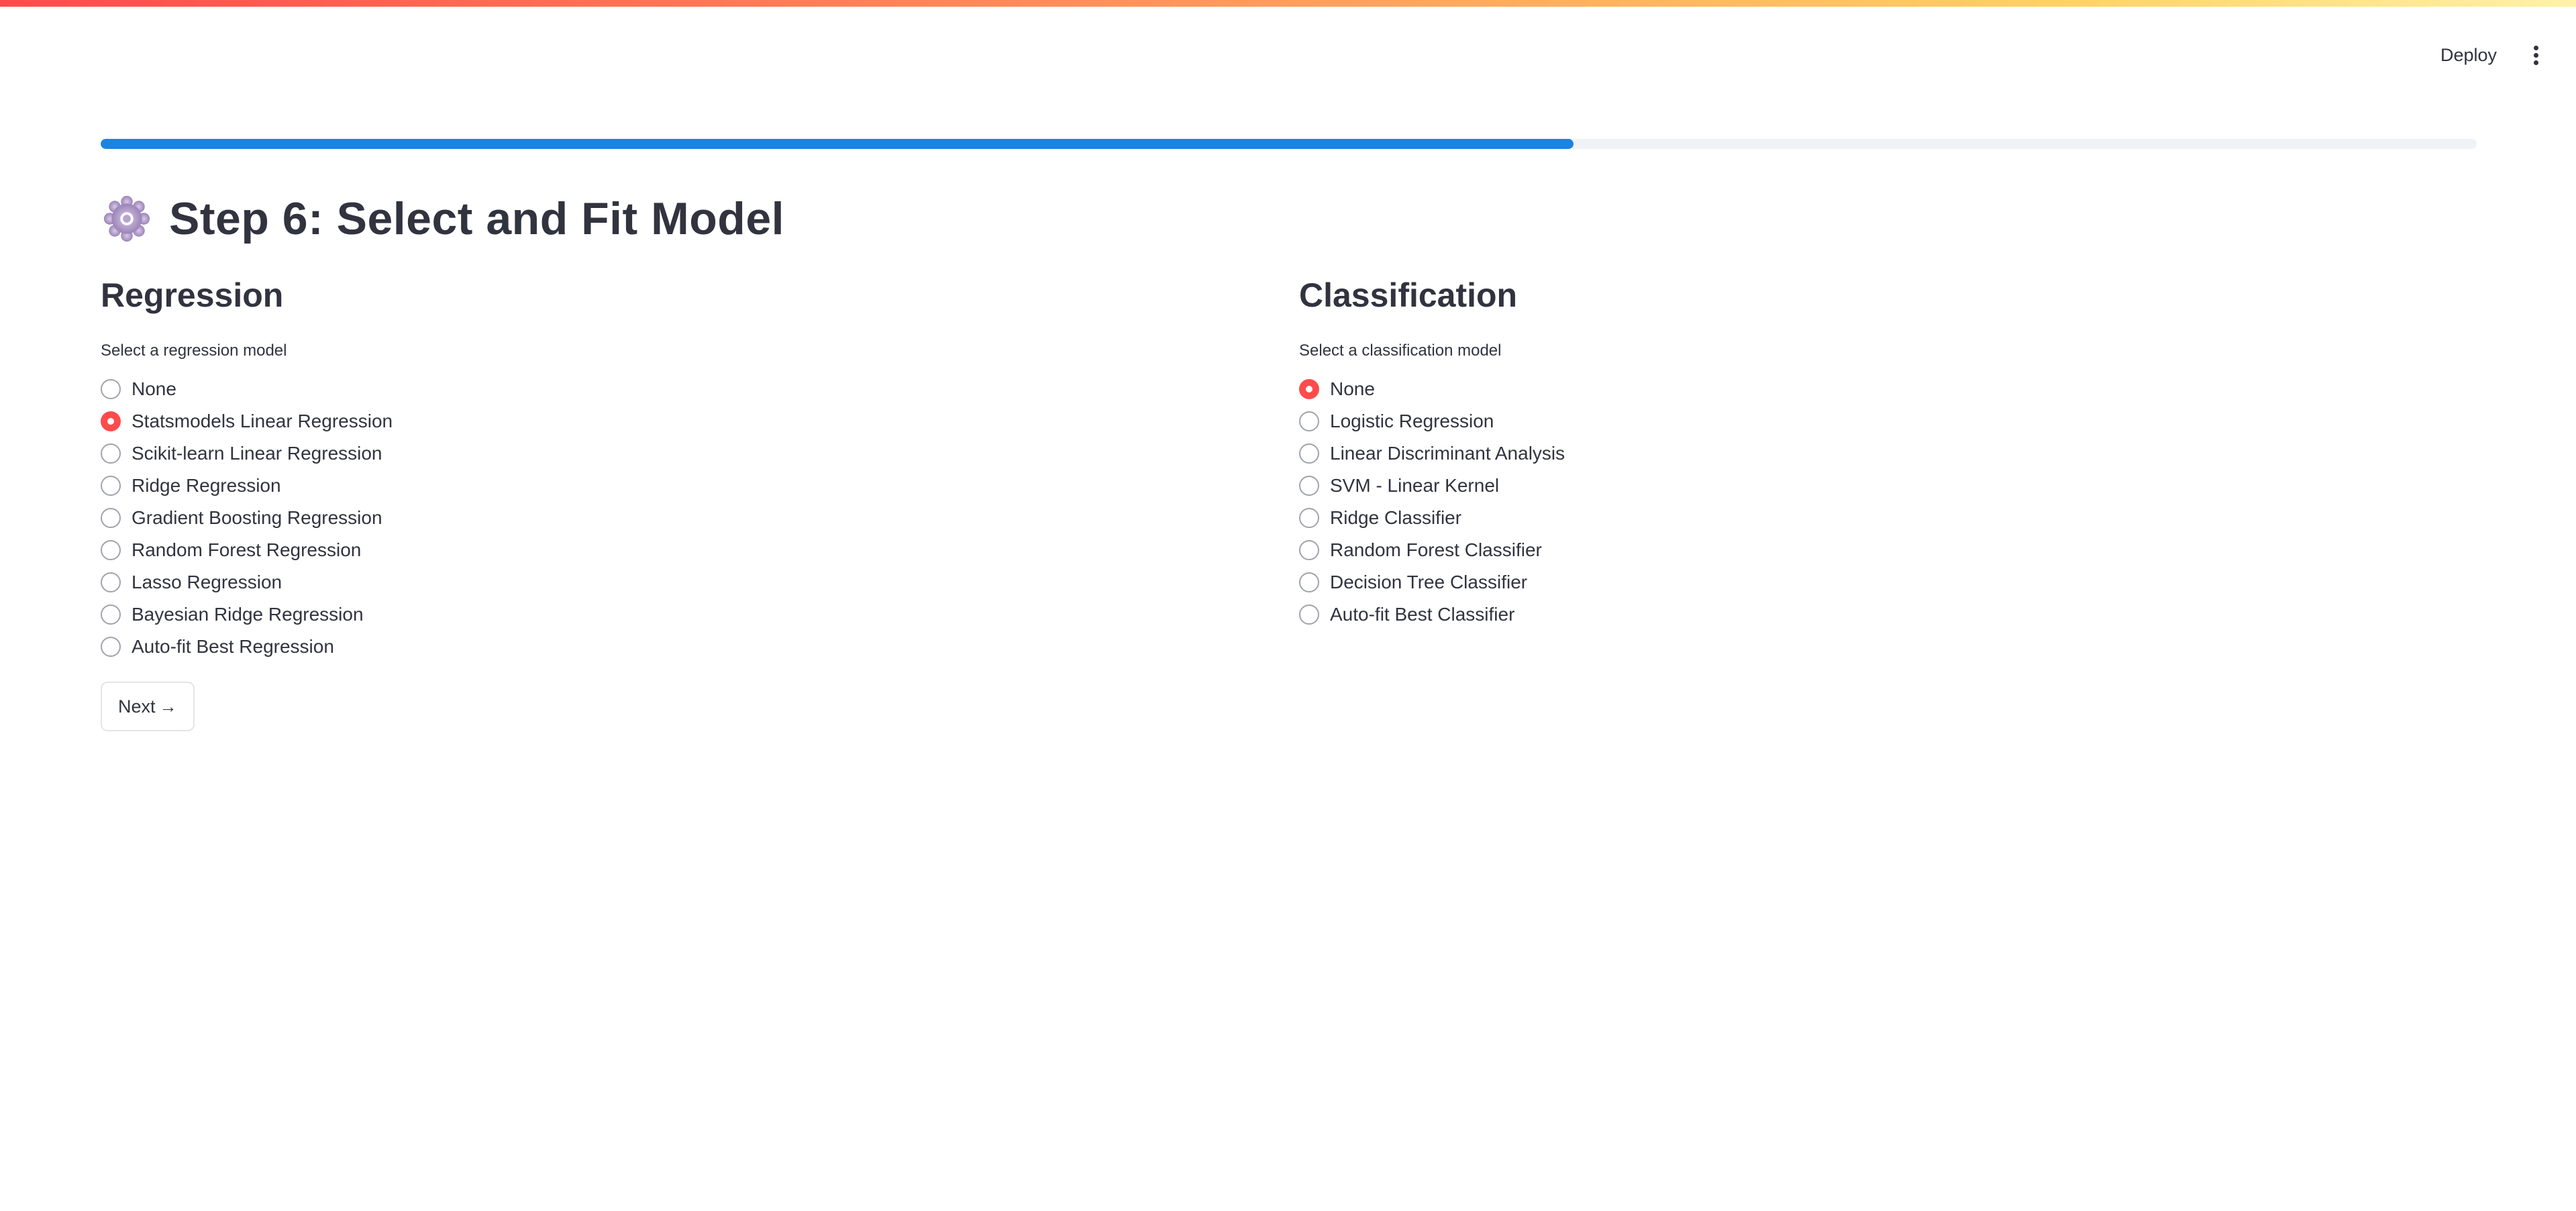 This screenshot has height=1211, width=2576. What do you see at coordinates (206, 485) in the screenshot?
I see `radio-option-label: Ridge Regression` at bounding box center [206, 485].